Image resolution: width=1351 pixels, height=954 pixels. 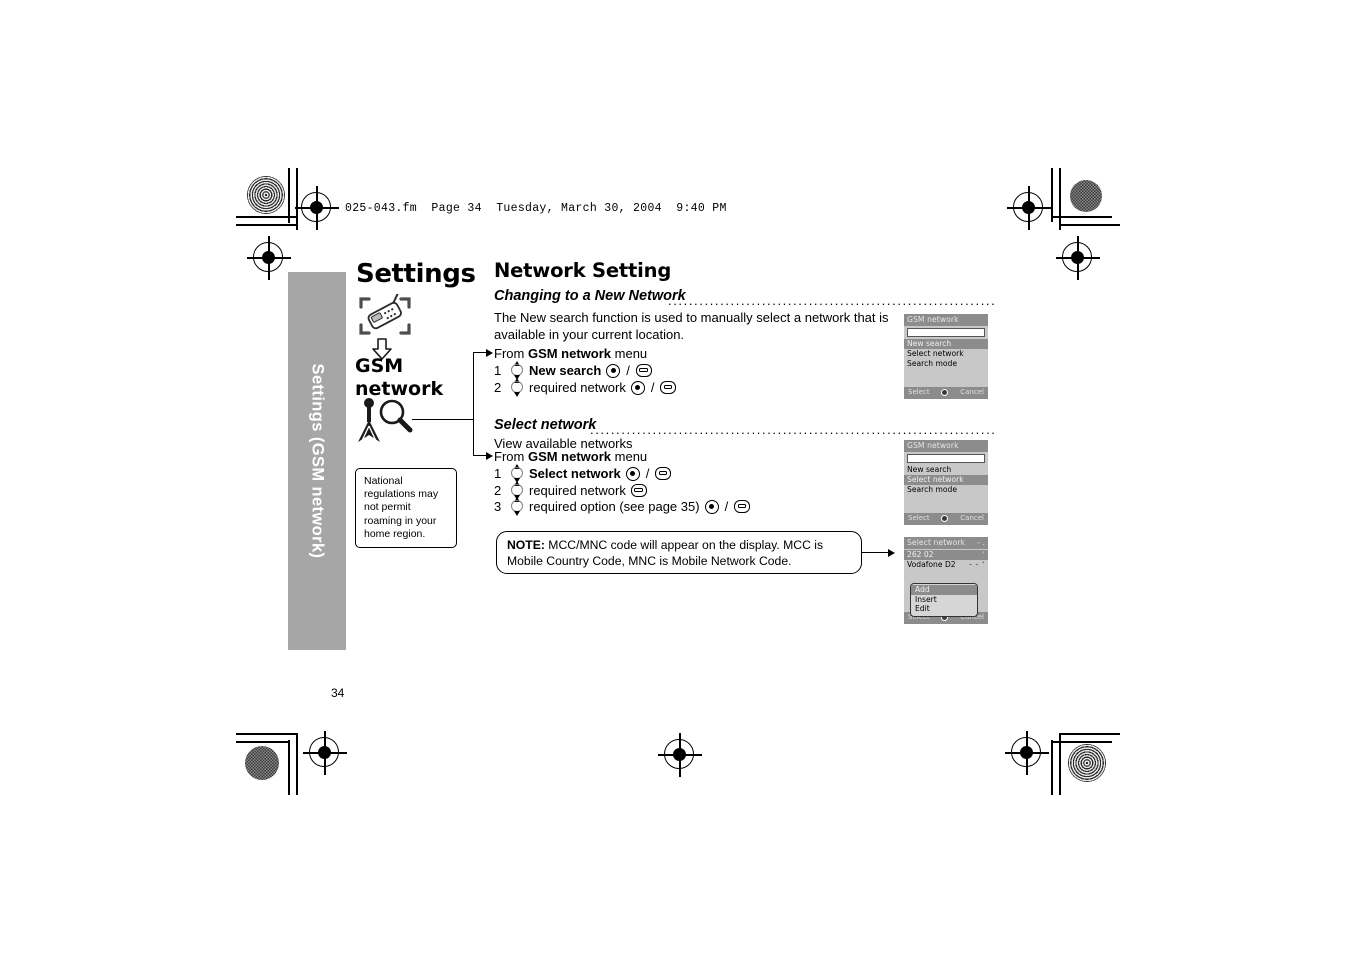 I want to click on context-menu-popup: Add Insert Edit, so click(x=944, y=600).